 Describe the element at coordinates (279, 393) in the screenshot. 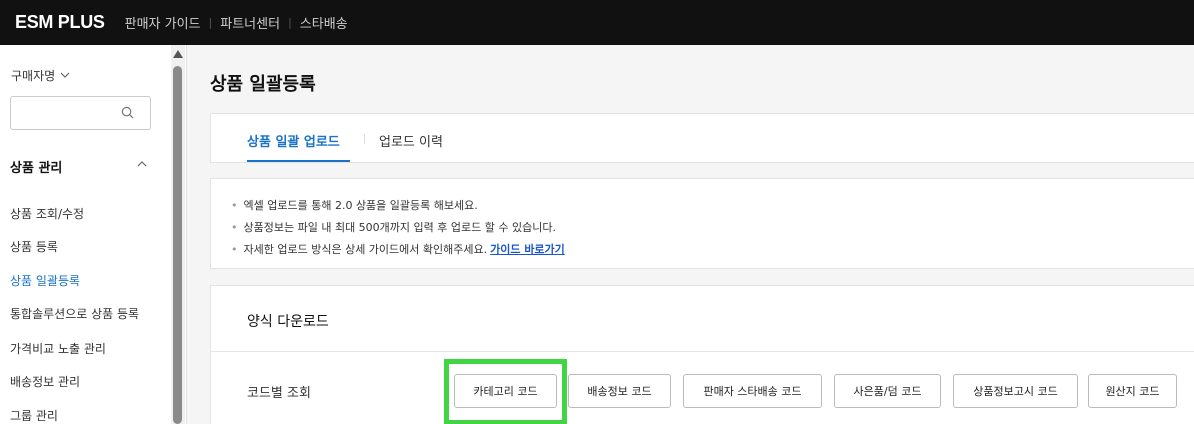

I see `code-lookup-label: 코드별 조회` at that location.